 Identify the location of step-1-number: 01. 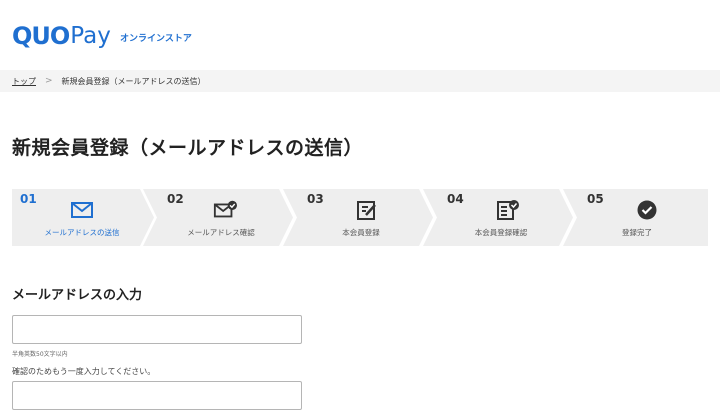
(28, 199).